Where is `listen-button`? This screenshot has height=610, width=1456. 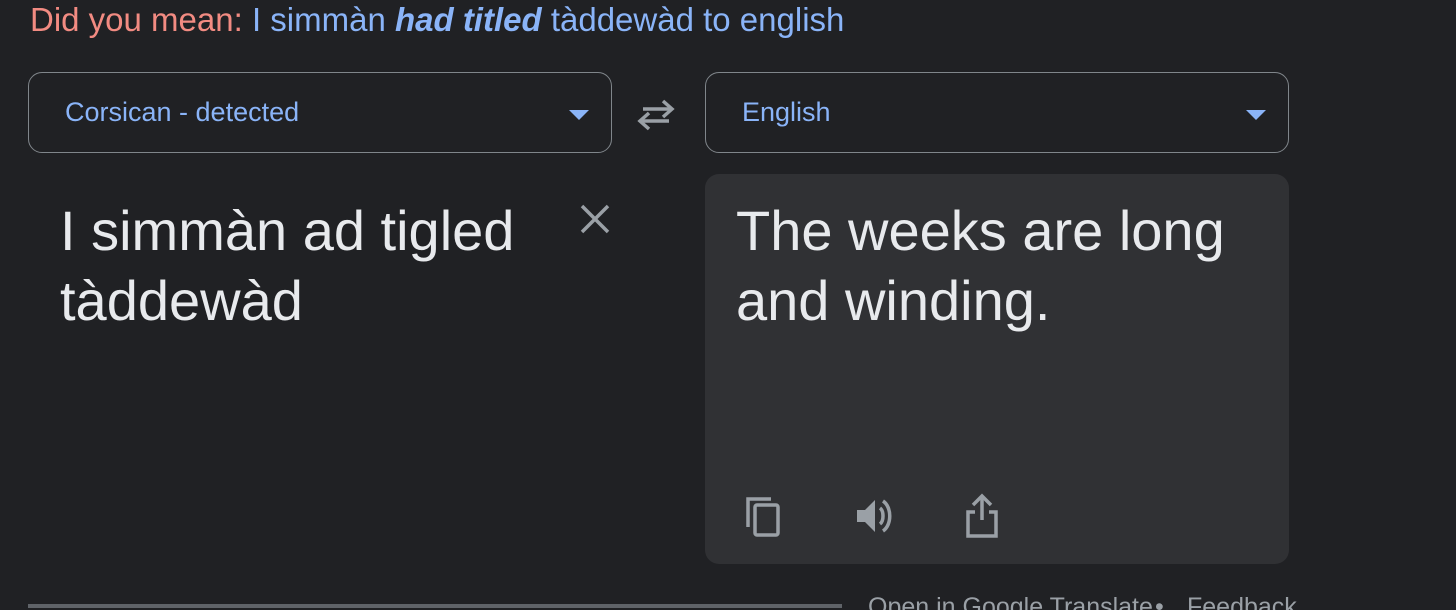 listen-button is located at coordinates (875, 516).